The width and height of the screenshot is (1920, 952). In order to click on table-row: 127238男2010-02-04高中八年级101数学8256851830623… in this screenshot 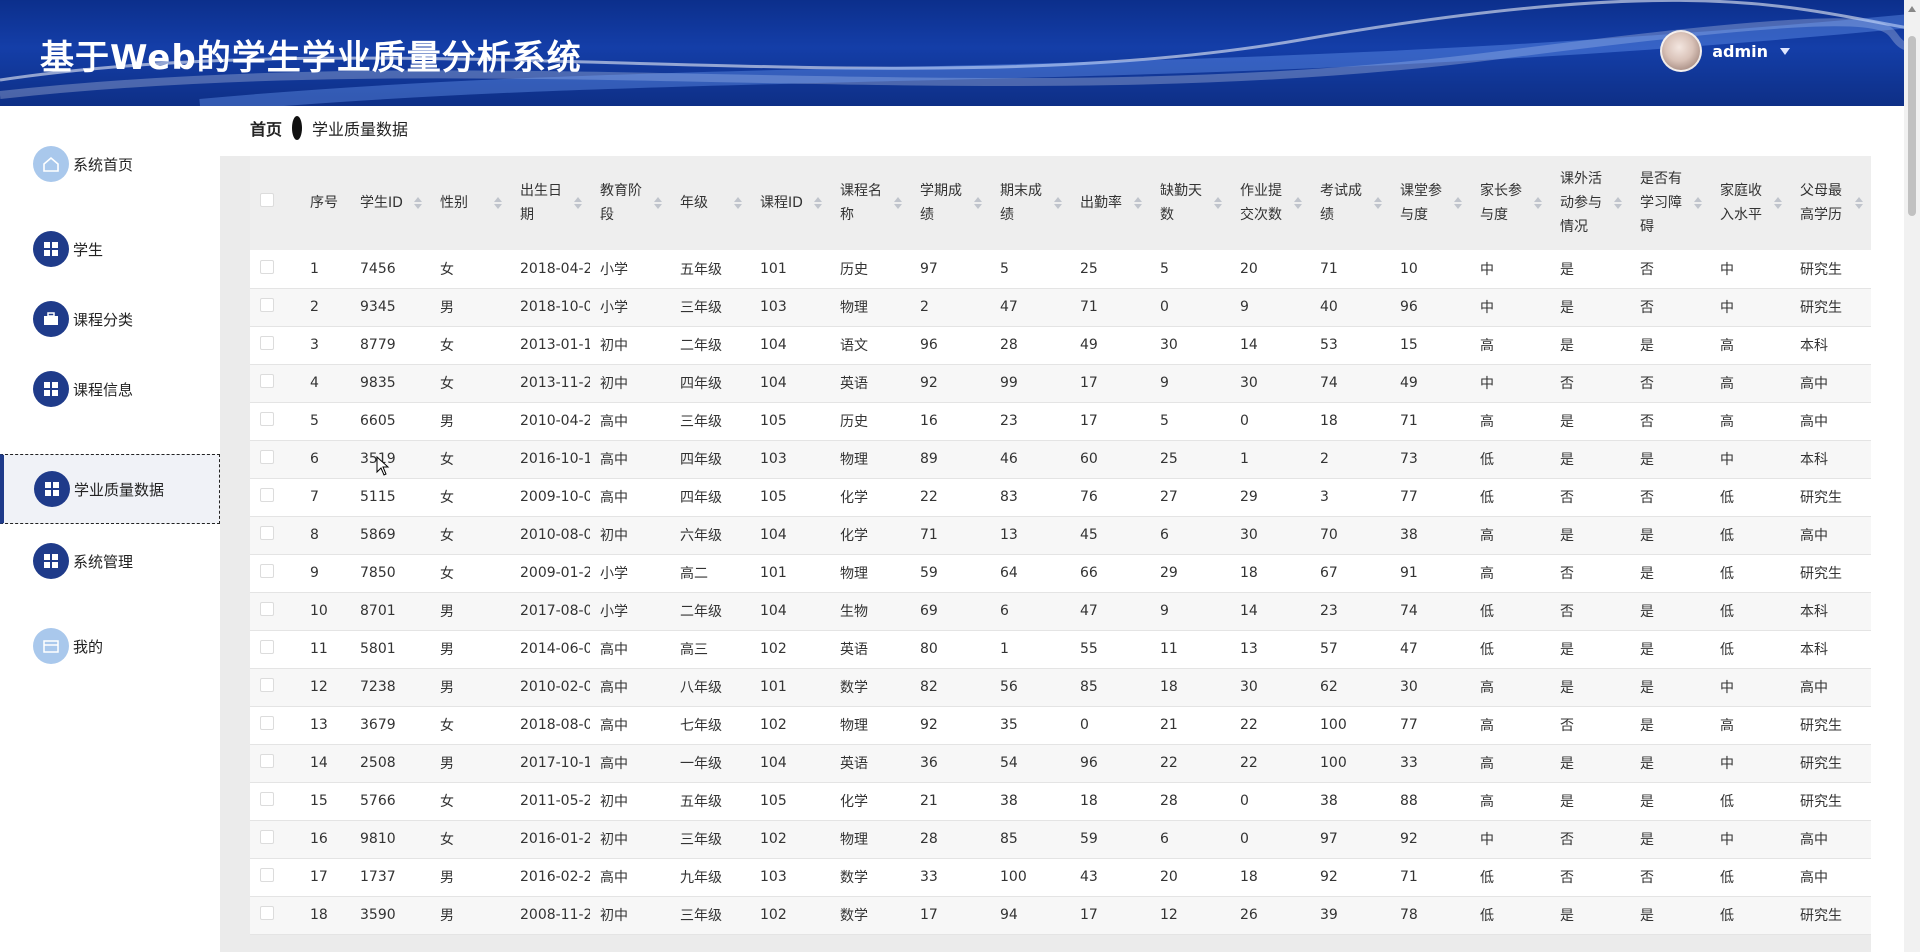, I will do `click(1060, 687)`.